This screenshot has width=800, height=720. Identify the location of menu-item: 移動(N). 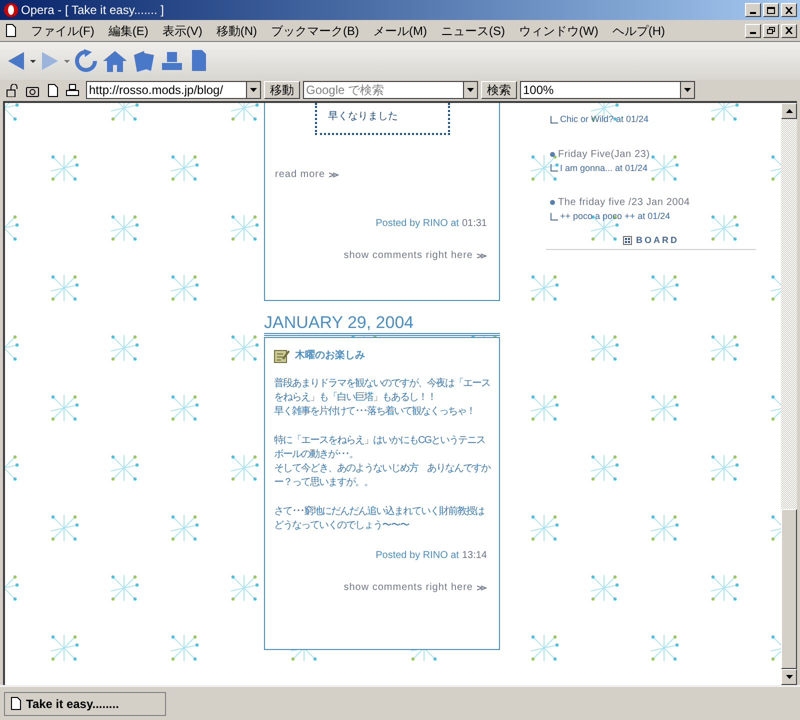
(236, 31).